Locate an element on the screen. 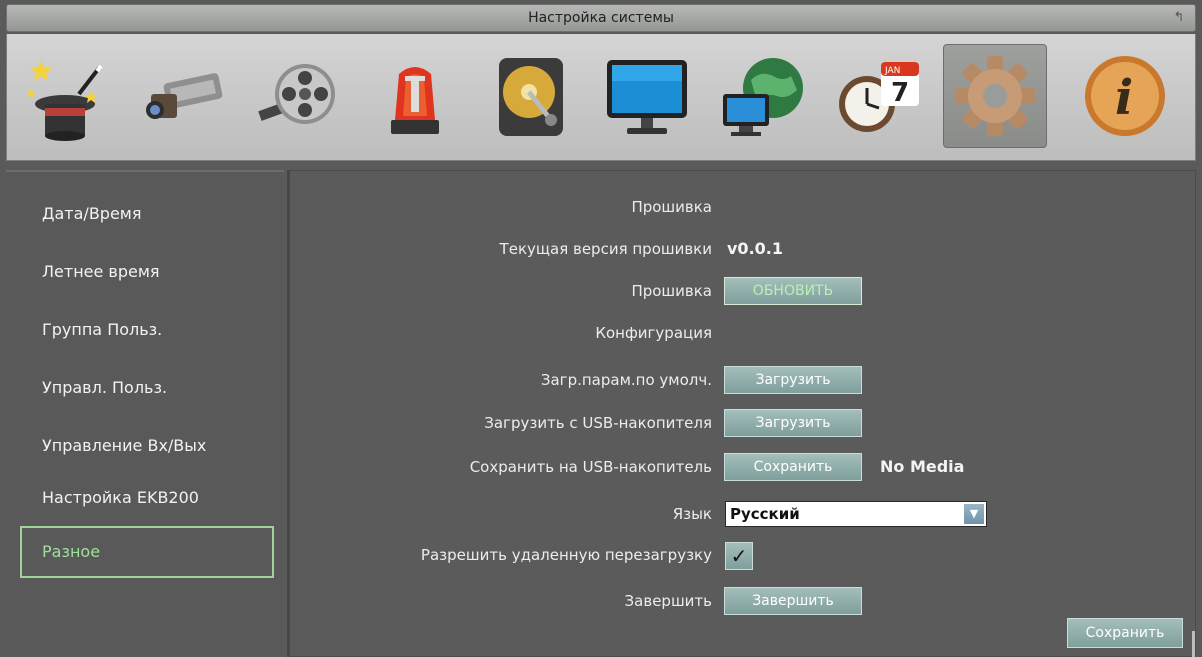 Image resolution: width=1202 pixels, height=657 pixels. toolbar-item-schedule: JAN 7 is located at coordinates (879, 96).